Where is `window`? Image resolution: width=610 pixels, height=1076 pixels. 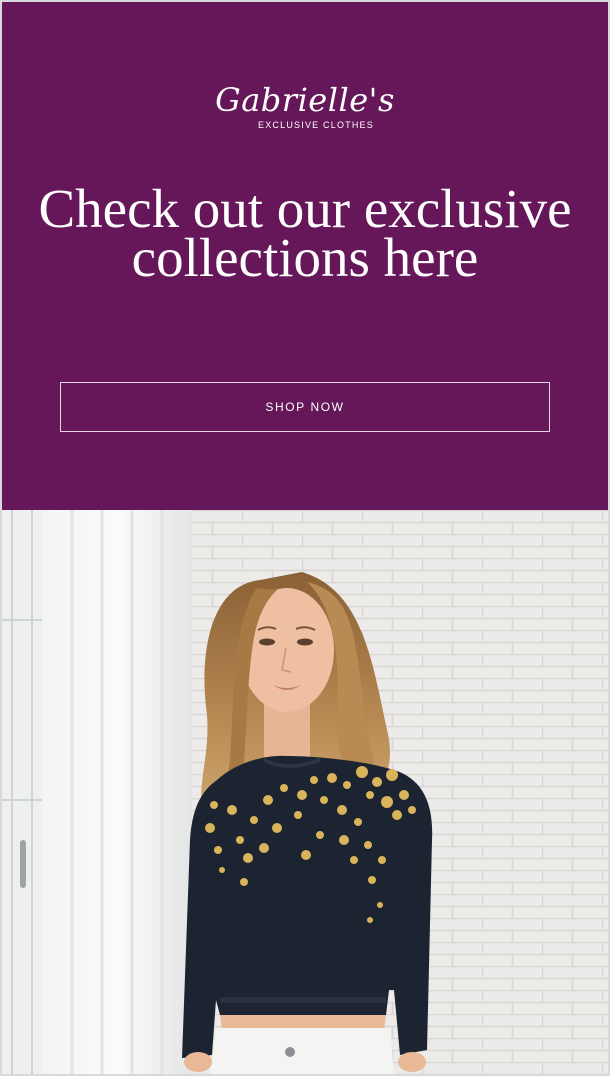
window is located at coordinates (25, 792).